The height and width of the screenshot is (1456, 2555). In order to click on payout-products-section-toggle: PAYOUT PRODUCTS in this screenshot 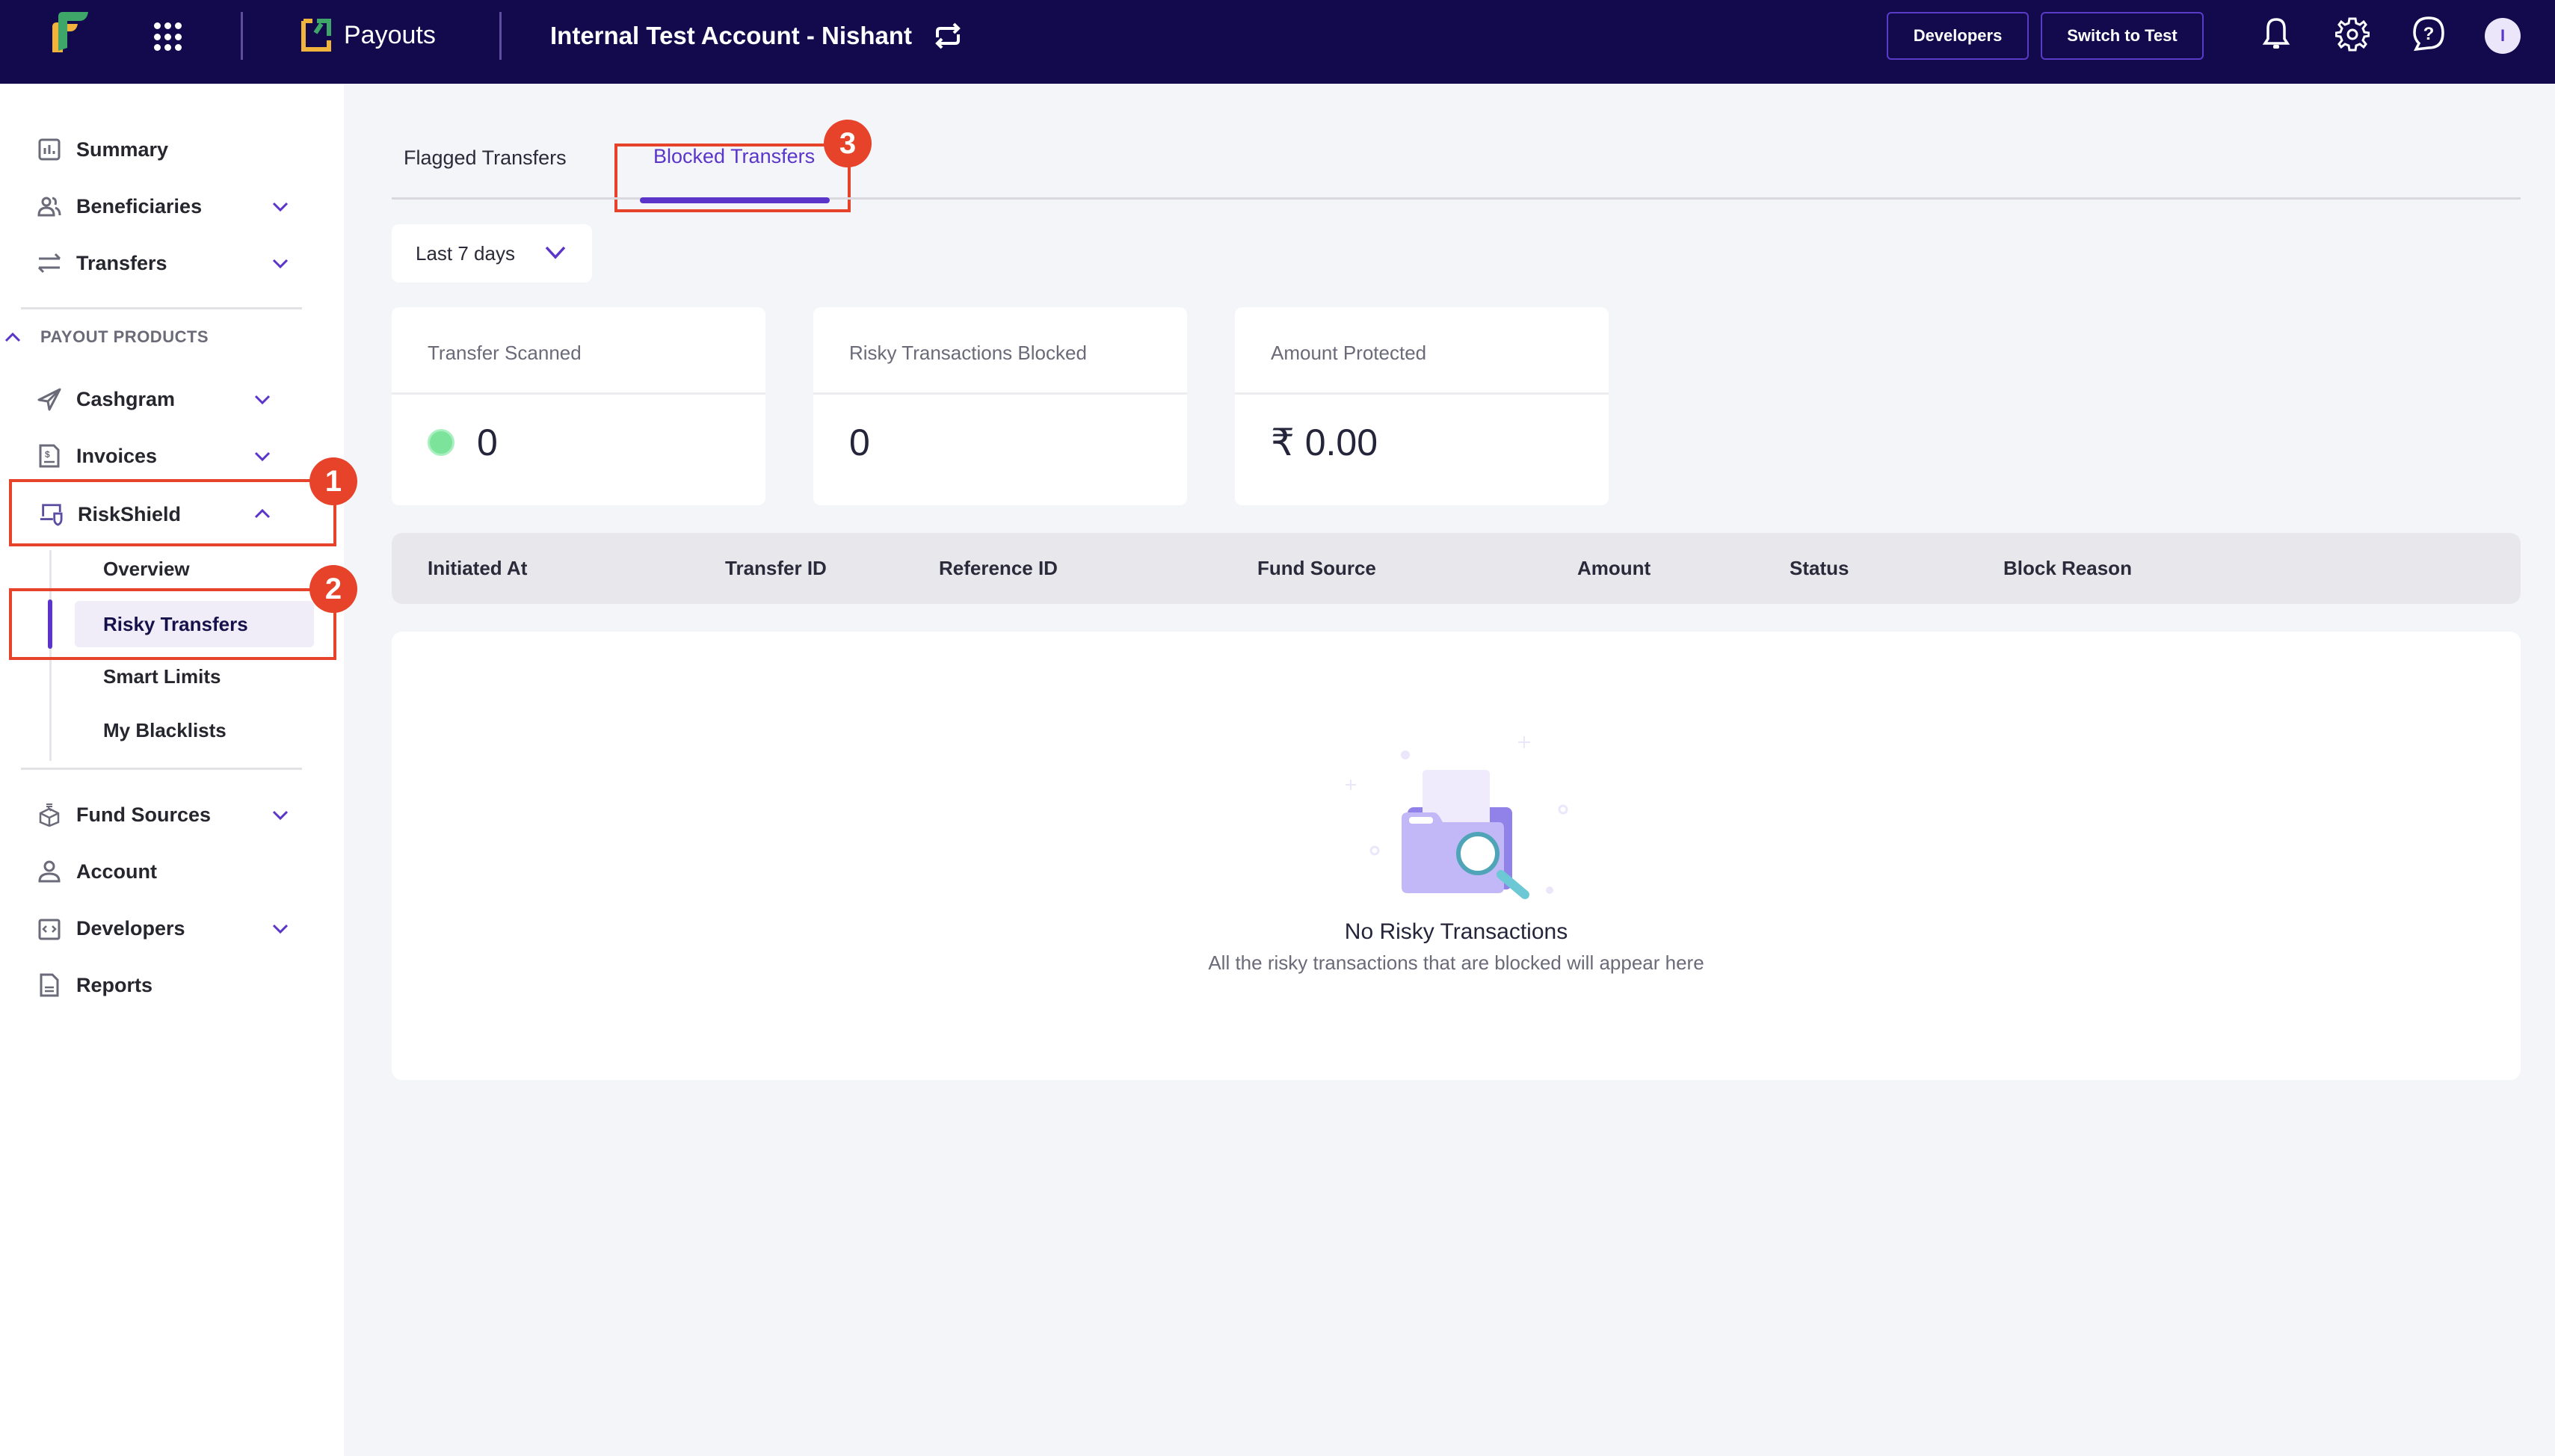, I will do `click(106, 337)`.